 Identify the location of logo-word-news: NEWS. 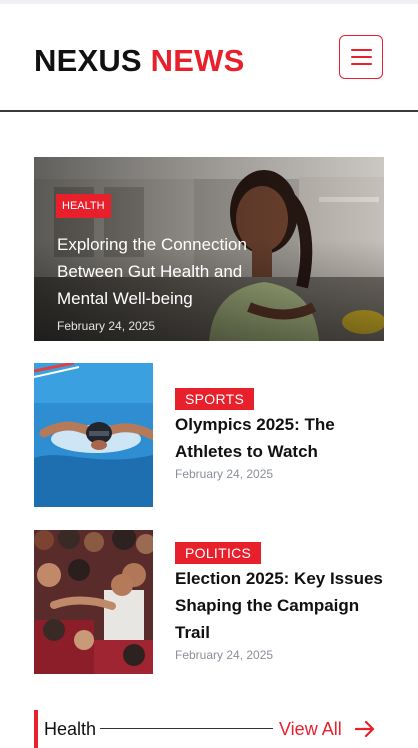
(197, 60).